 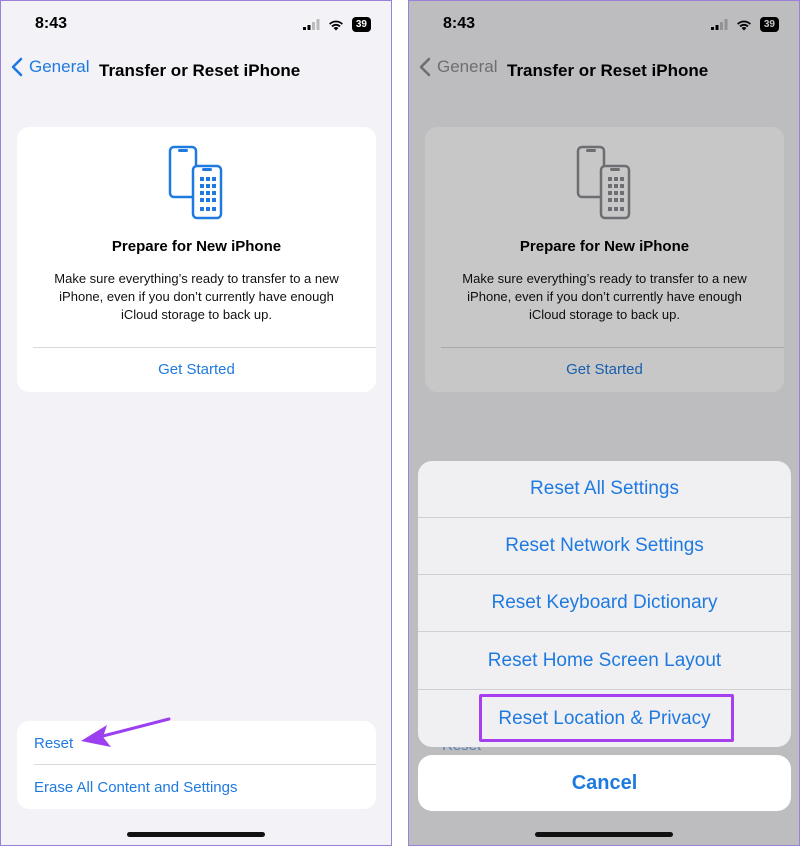 I want to click on two-phones-icon, so click(x=195, y=182).